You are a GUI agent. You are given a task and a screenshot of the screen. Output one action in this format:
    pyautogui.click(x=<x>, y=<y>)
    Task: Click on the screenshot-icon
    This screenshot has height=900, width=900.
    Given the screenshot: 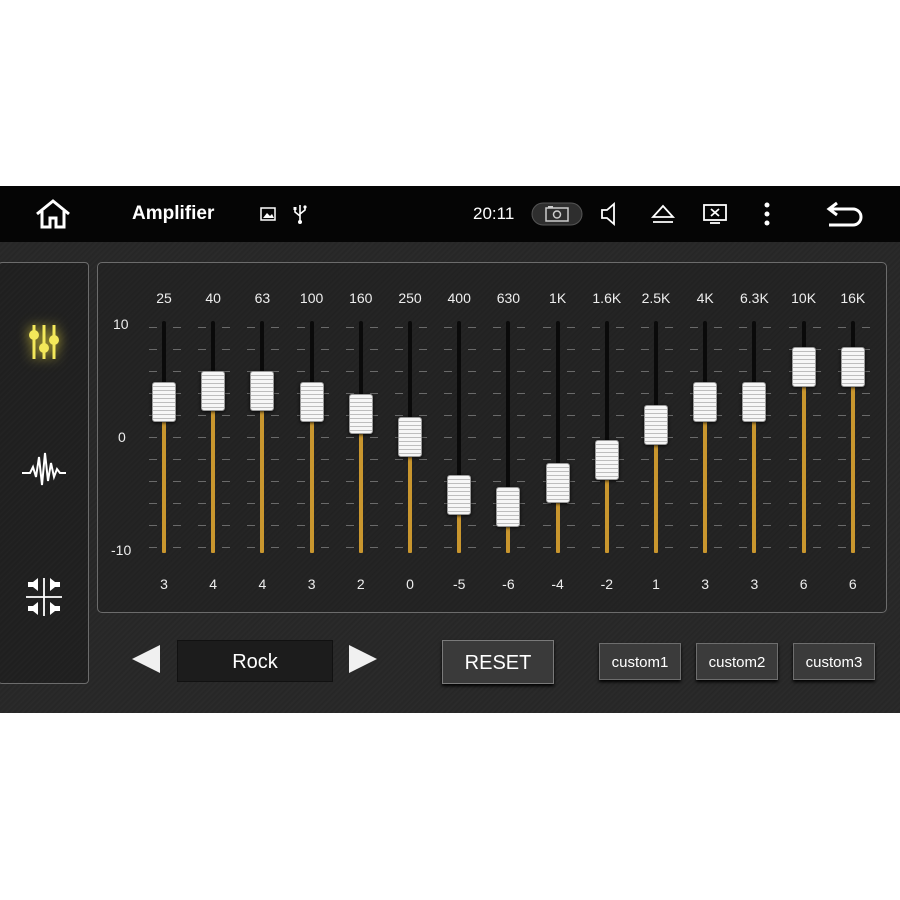 What is the action you would take?
    pyautogui.click(x=557, y=214)
    